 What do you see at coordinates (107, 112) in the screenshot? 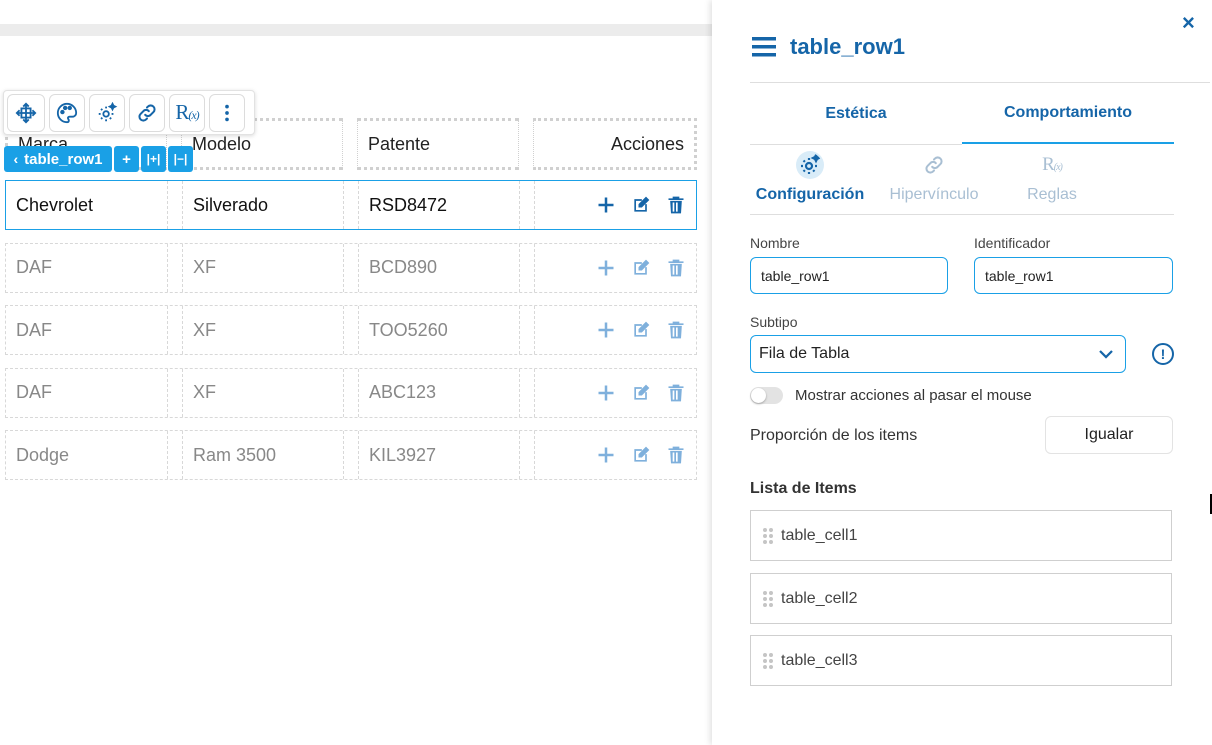
I see `behavior-button` at bounding box center [107, 112].